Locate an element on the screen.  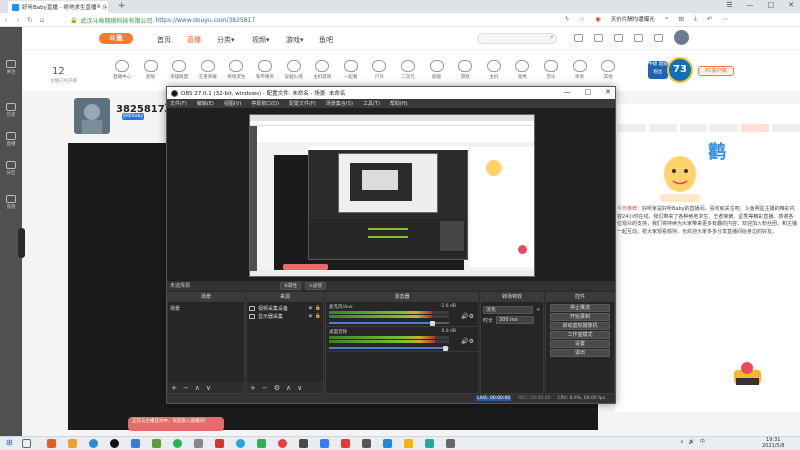
category-item: 主机 is located at coordinates (494, 70).